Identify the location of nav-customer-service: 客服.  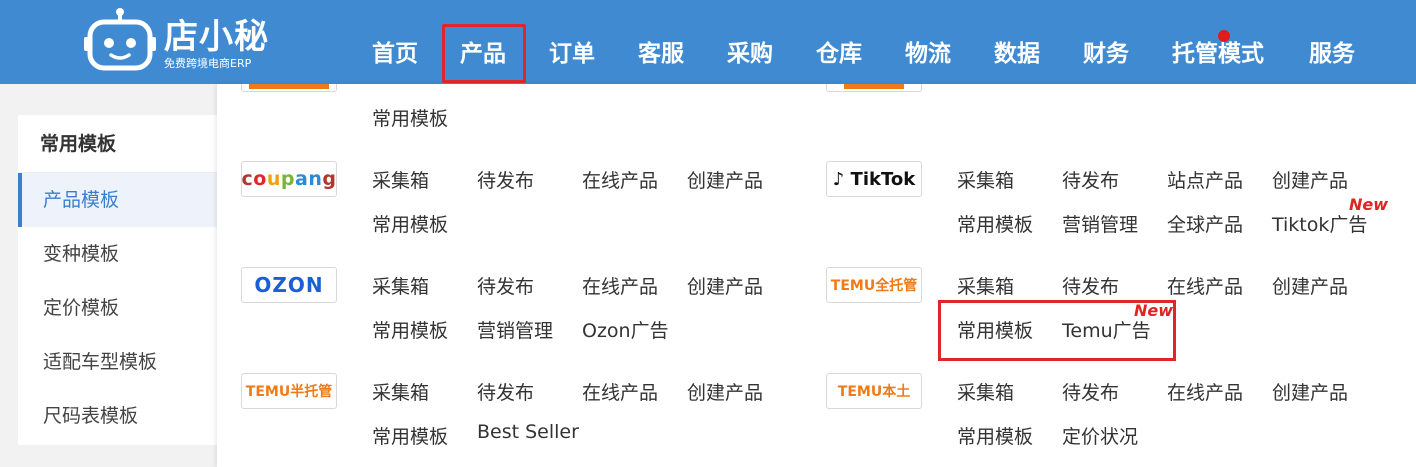
(661, 54).